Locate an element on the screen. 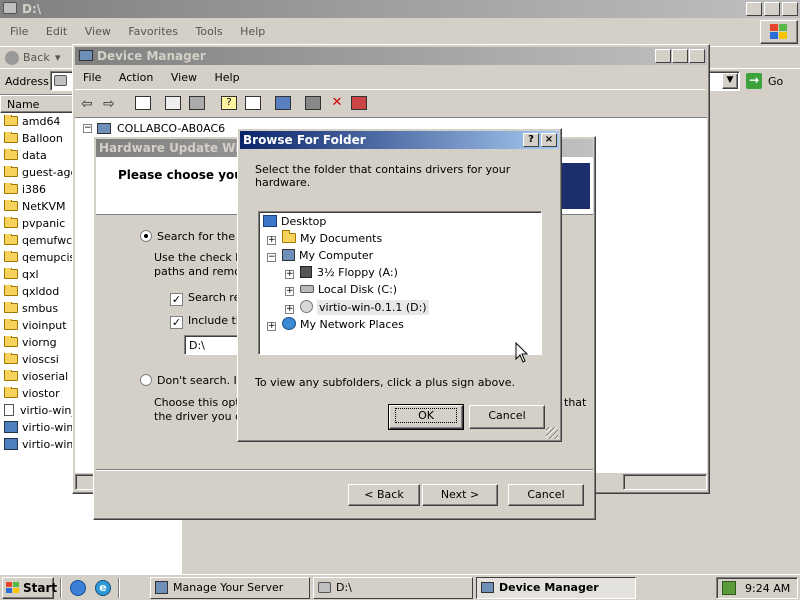 This screenshot has width=800, height=600. back-button-label: Back is located at coordinates (36, 57).